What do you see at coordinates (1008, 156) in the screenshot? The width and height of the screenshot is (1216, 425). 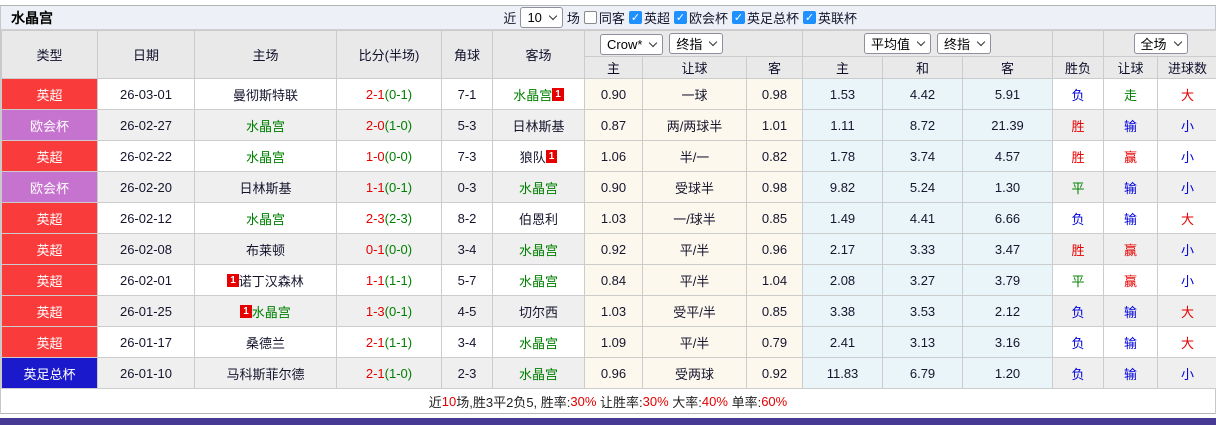 I see `avg-away-odds: 4.57` at bounding box center [1008, 156].